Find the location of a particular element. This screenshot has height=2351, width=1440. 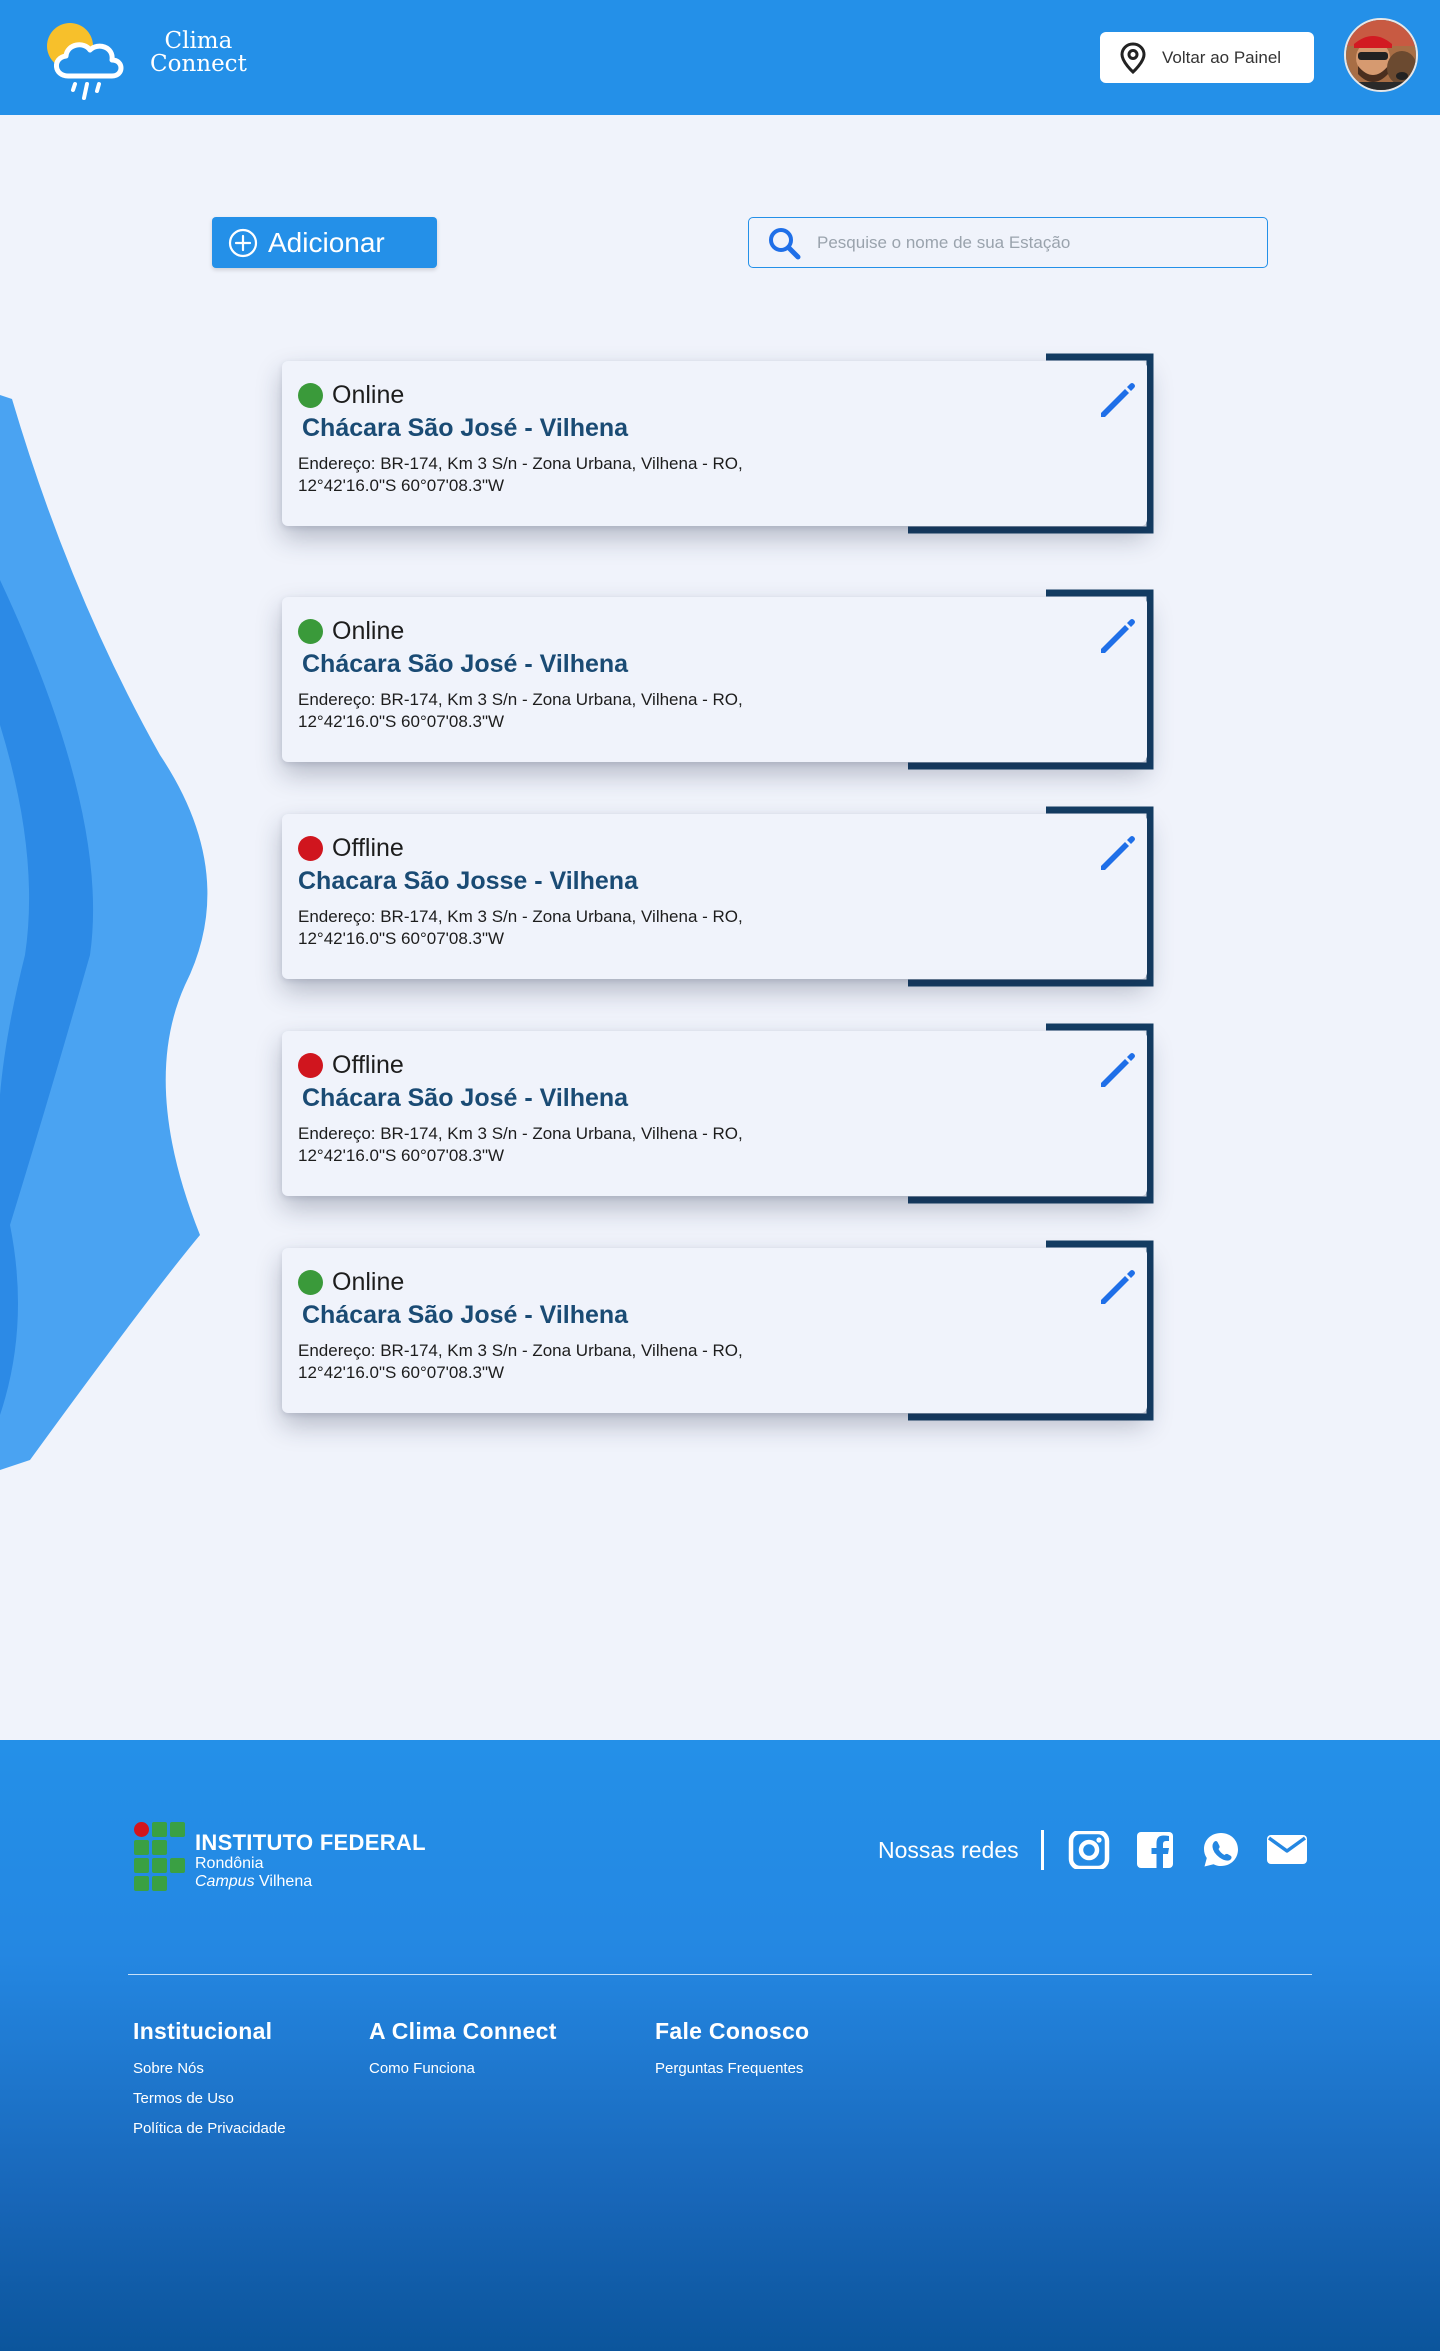

facebook-icon is located at coordinates (1155, 1850).